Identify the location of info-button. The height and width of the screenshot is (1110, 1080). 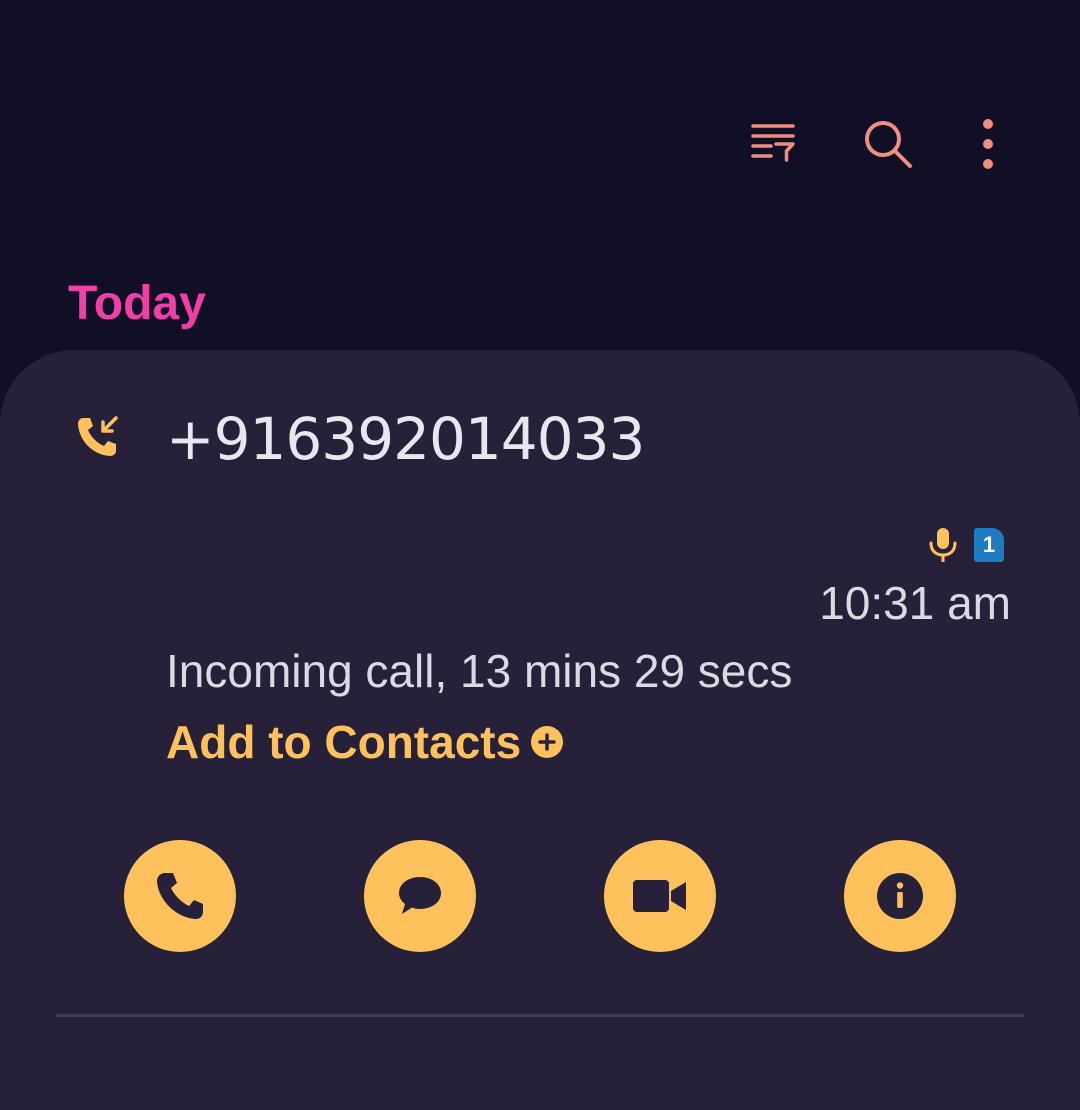
(900, 896).